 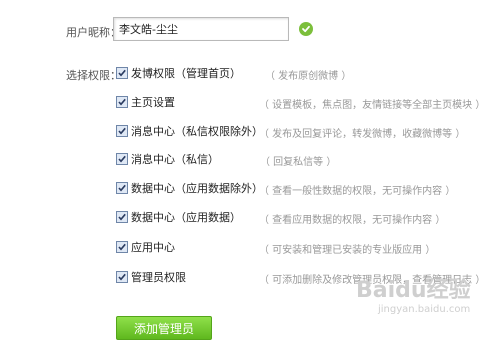 I want to click on permission-desc: （ 设置模板，焦点图，友情链接等全部主页模块 ）, so click(x=372, y=105).